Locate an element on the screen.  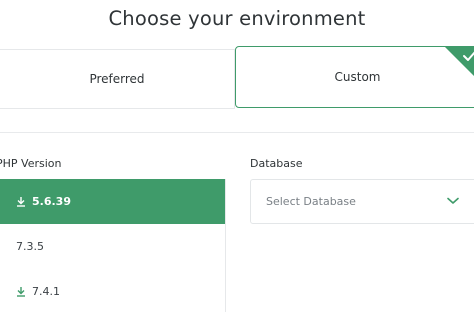
option-preferred-label: Preferred is located at coordinates (117, 79).